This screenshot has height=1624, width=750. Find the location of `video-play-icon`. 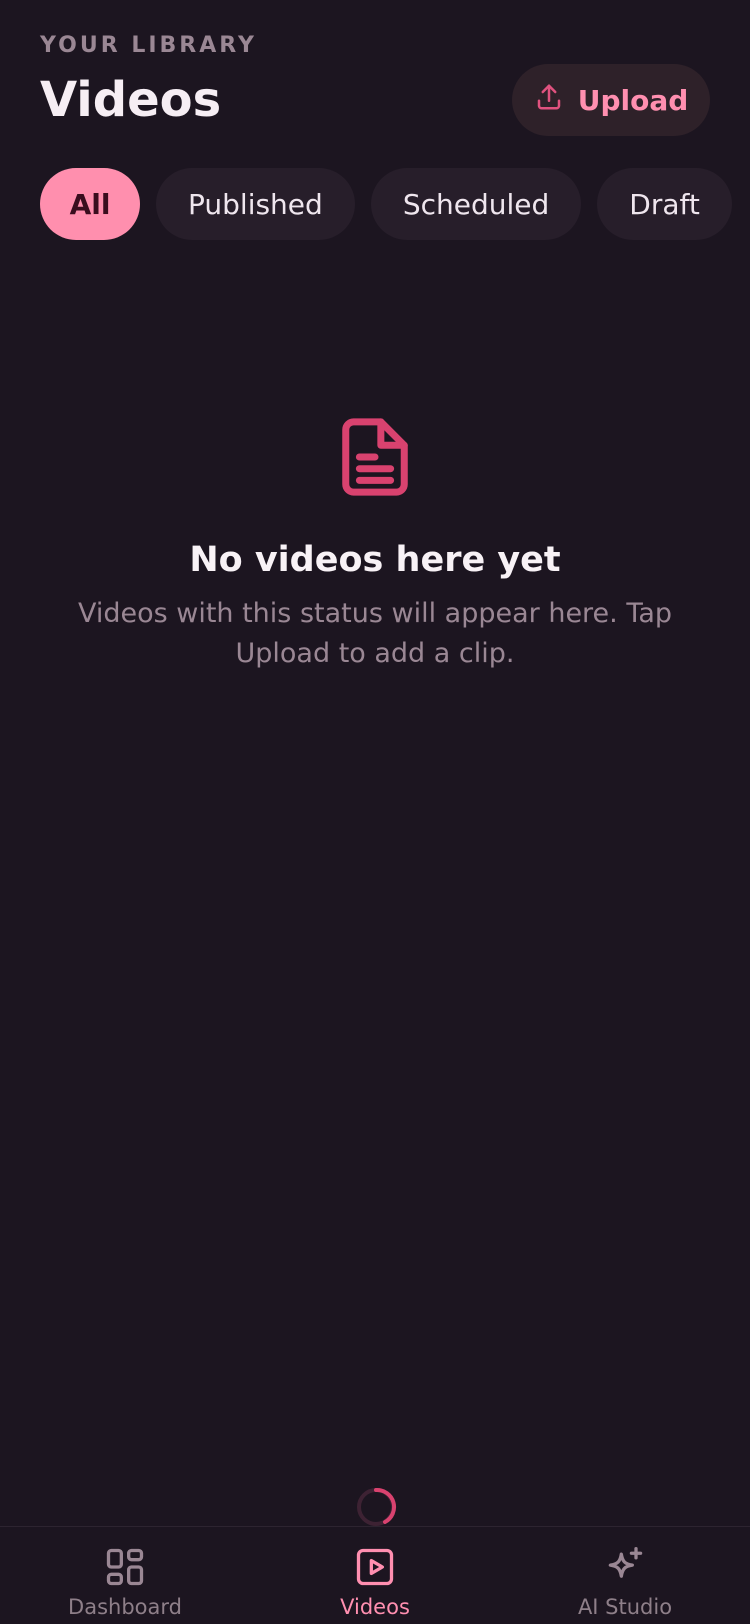

video-play-icon is located at coordinates (375, 1567).